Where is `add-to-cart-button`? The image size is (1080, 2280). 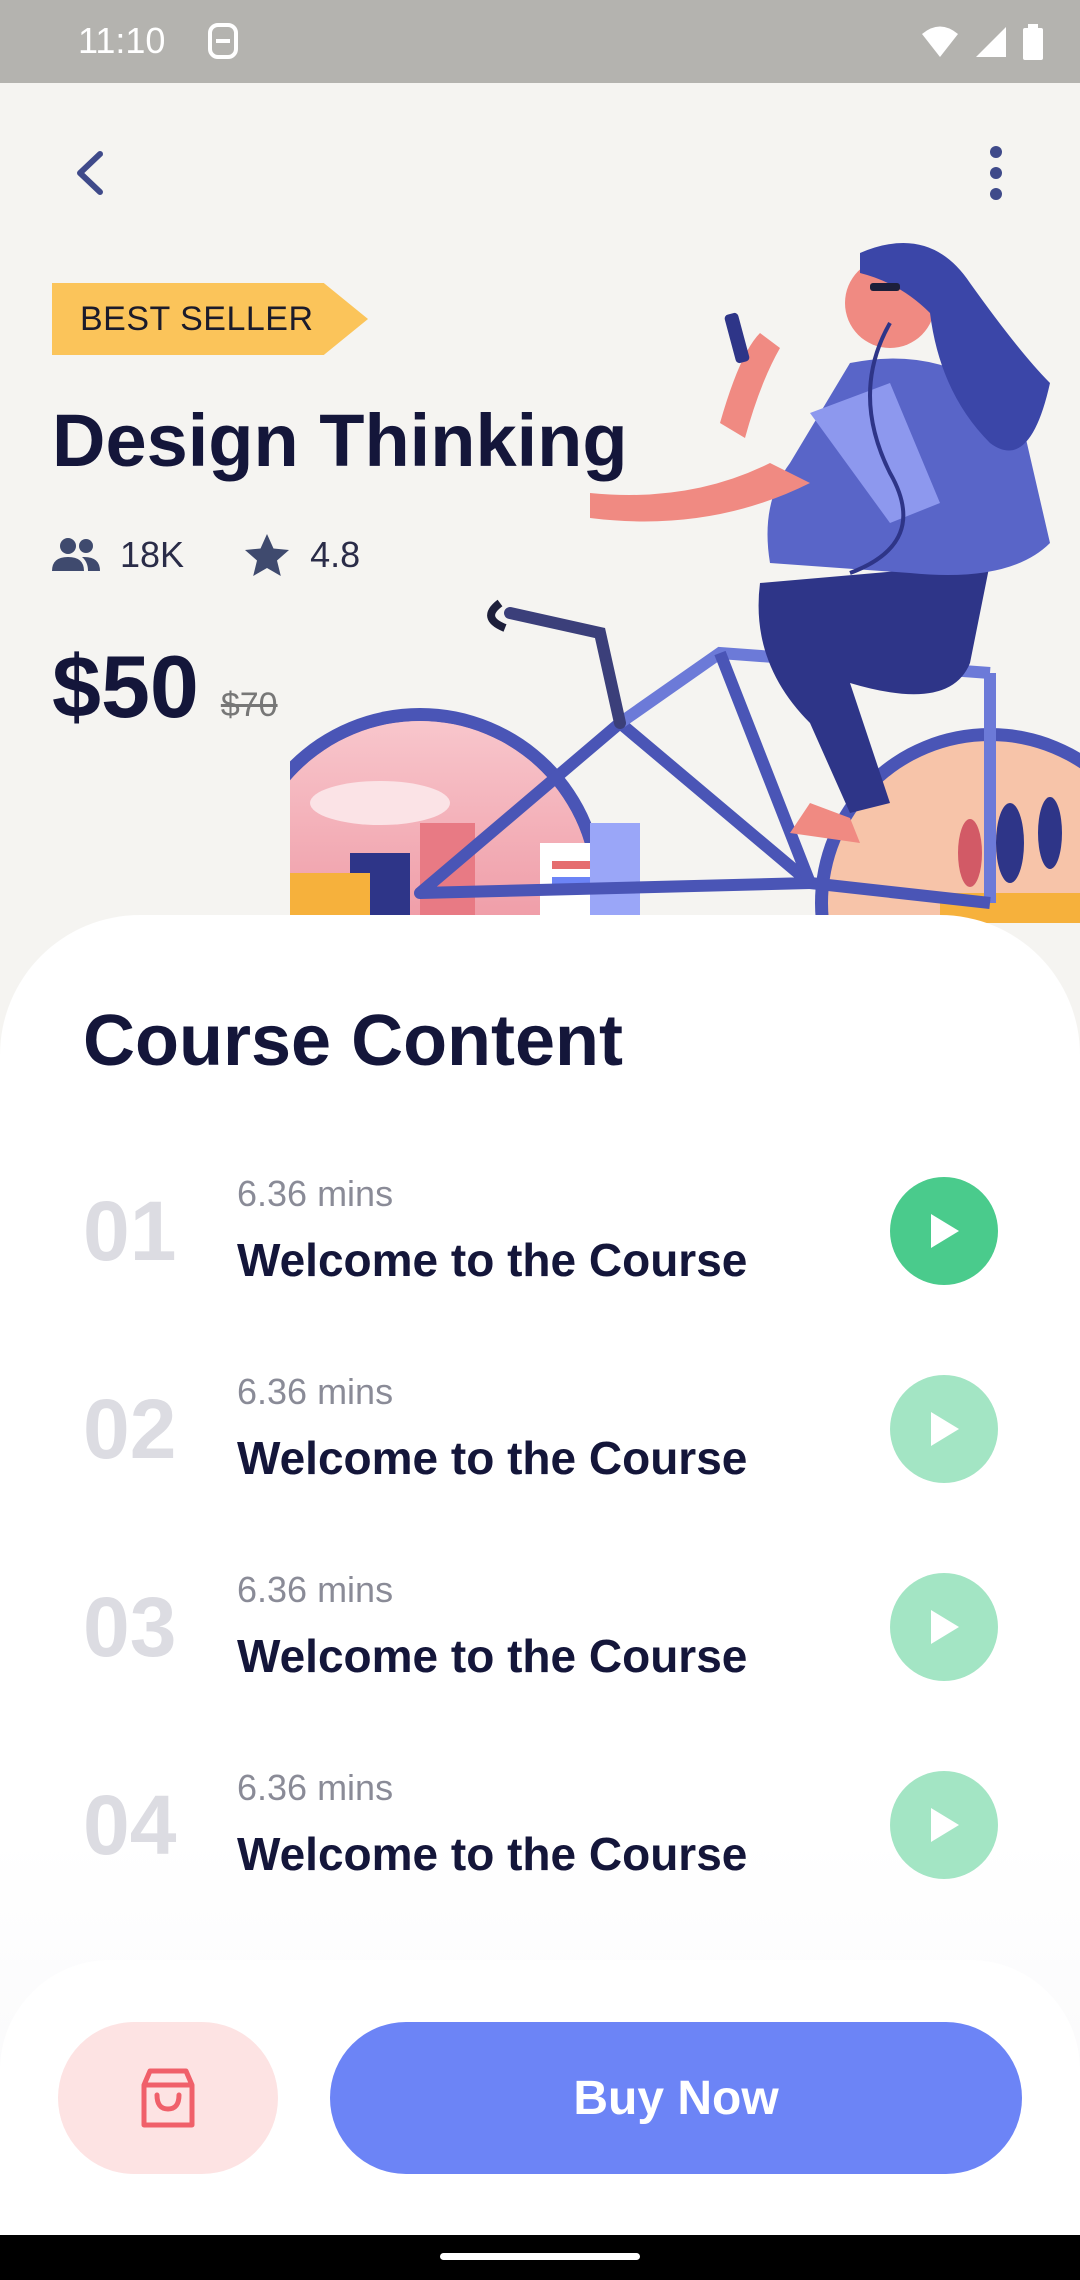
add-to-cart-button is located at coordinates (168, 2098).